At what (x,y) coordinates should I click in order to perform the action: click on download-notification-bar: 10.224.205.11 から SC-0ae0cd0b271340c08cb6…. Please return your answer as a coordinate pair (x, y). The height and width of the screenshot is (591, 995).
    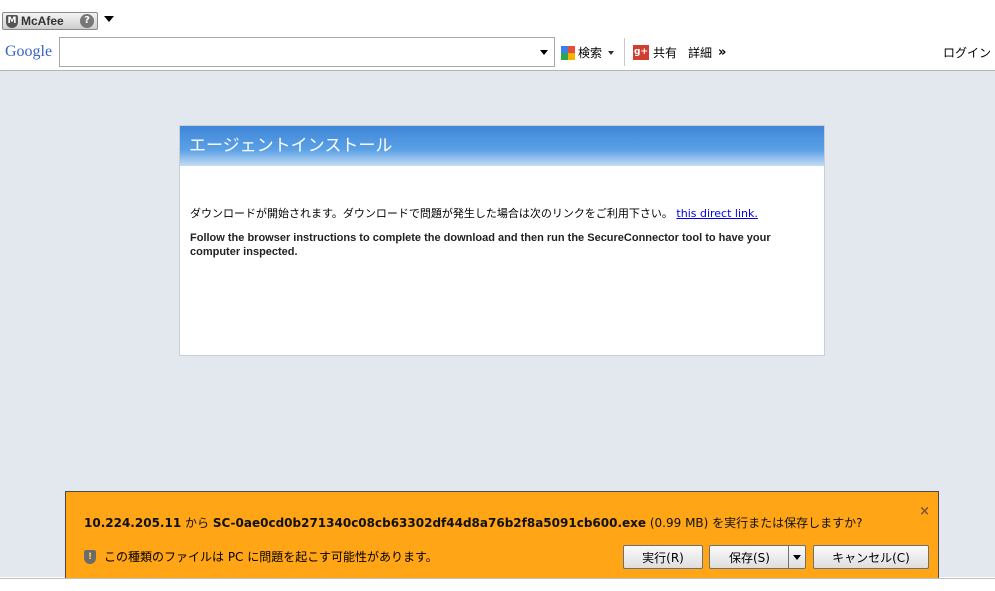
    Looking at the image, I should click on (502, 535).